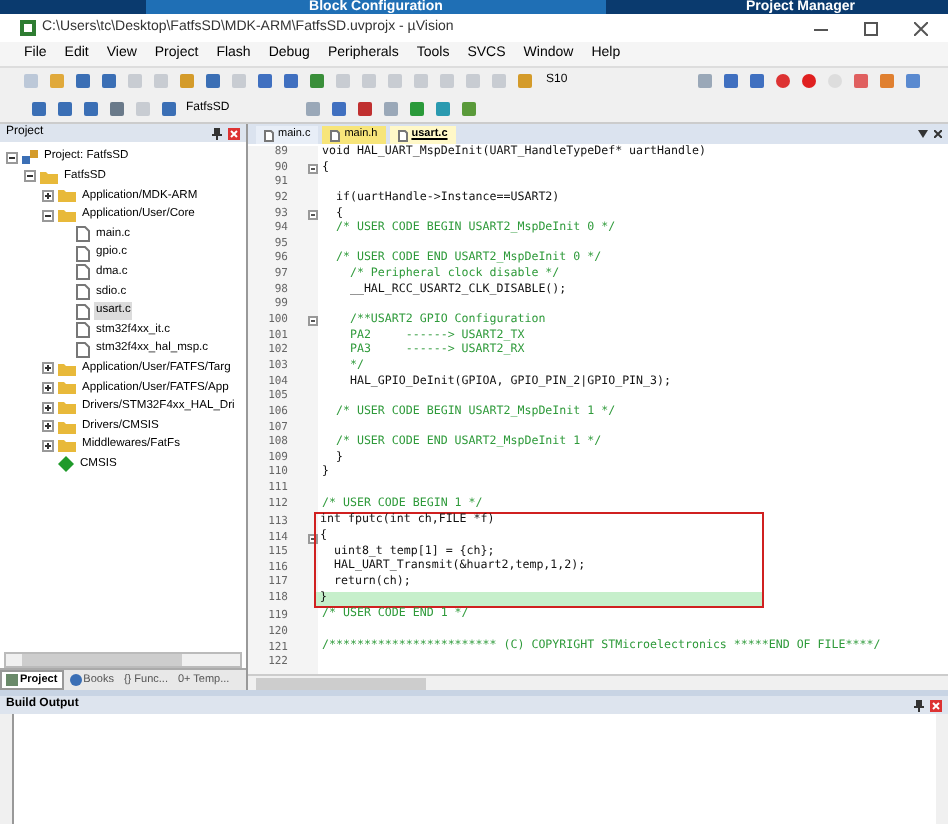 This screenshot has width=948, height=824. Describe the element at coordinates (66, 464) in the screenshot. I see `diamond-icon` at that location.